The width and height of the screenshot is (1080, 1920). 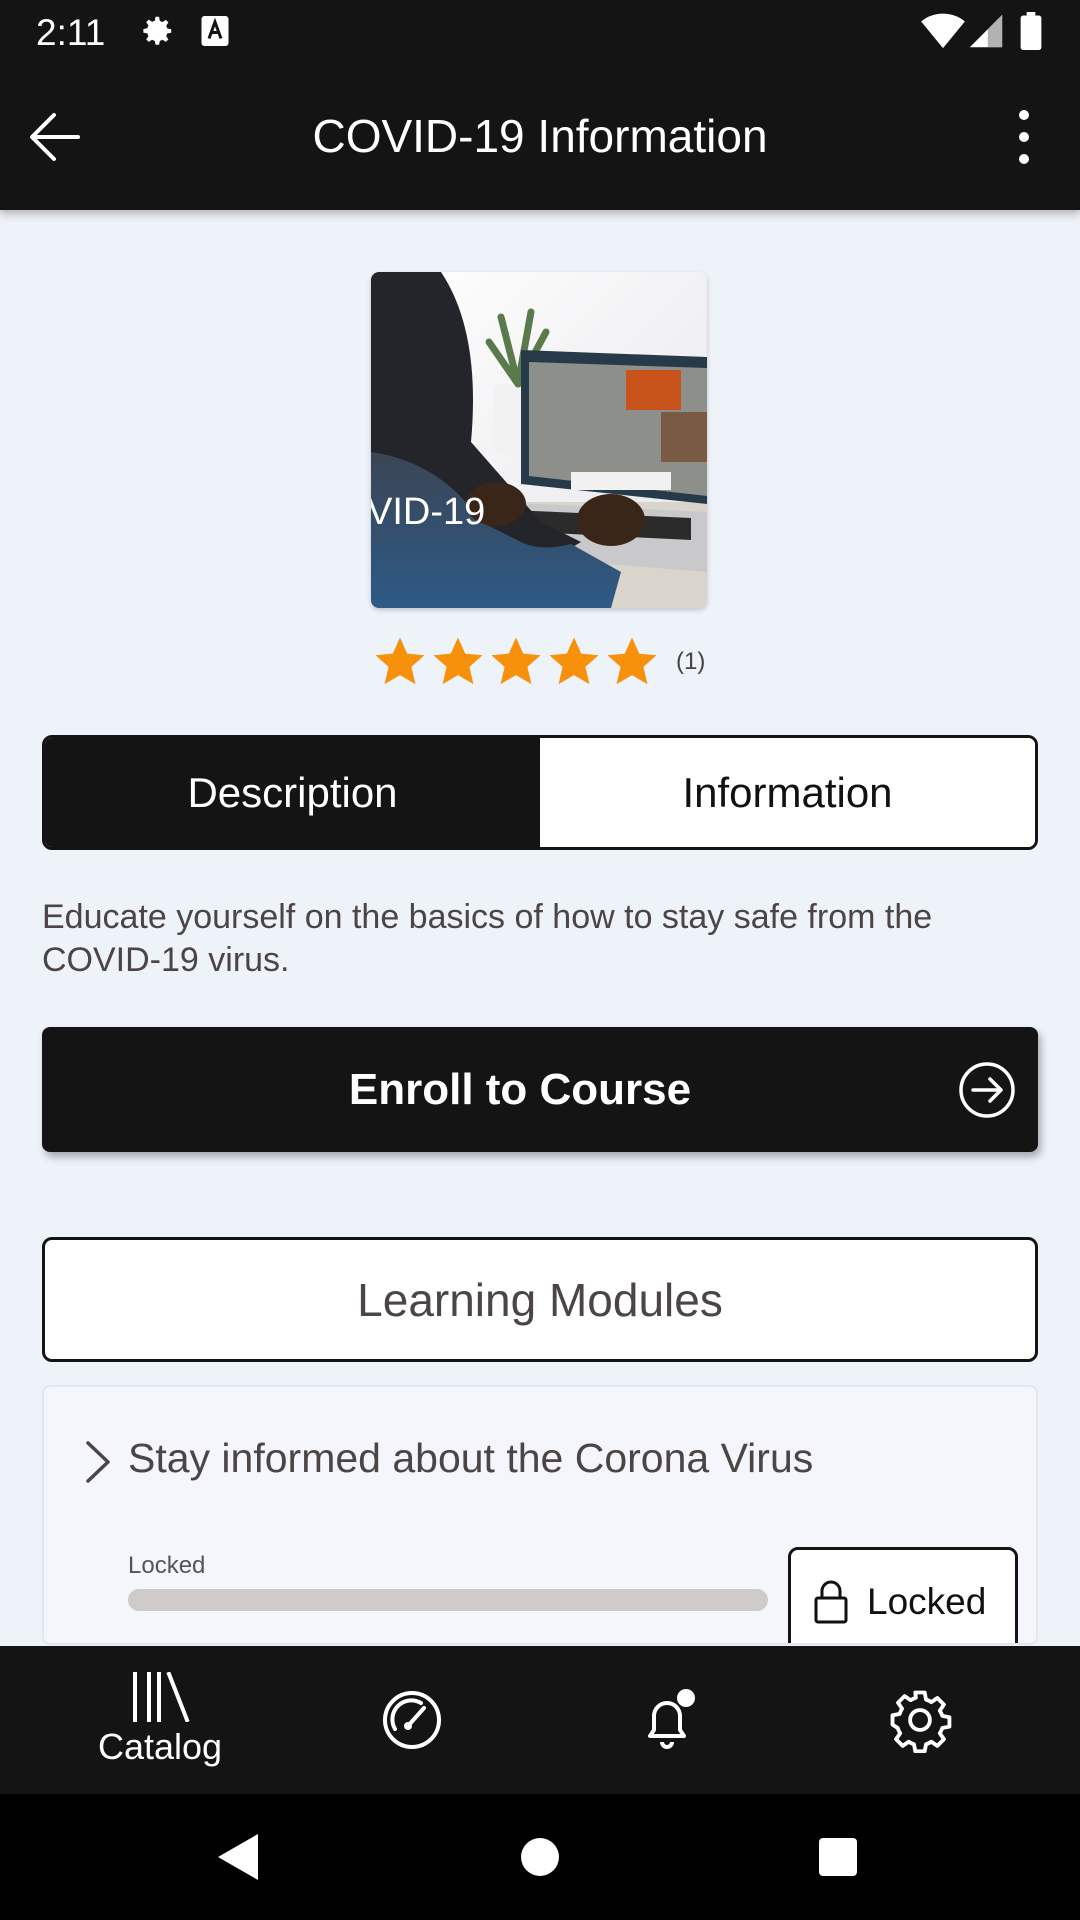 I want to click on learning-modules-header: Learning Modules, so click(x=540, y=1299).